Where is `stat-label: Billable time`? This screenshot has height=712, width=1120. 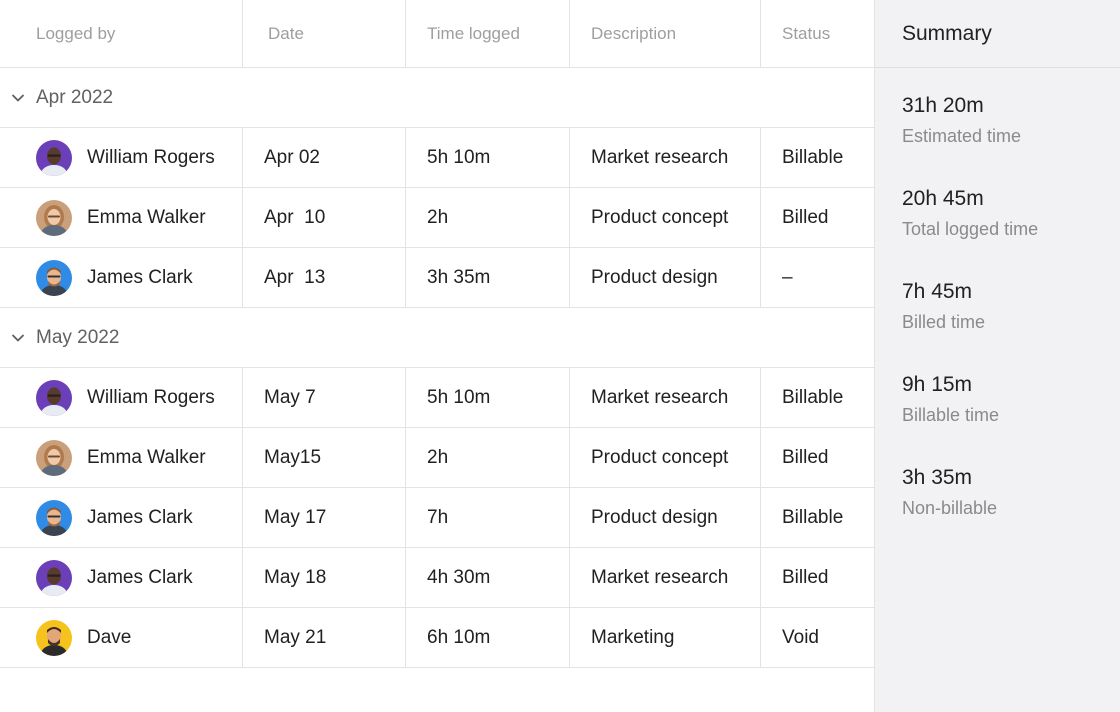 stat-label: Billable time is located at coordinates (951, 415).